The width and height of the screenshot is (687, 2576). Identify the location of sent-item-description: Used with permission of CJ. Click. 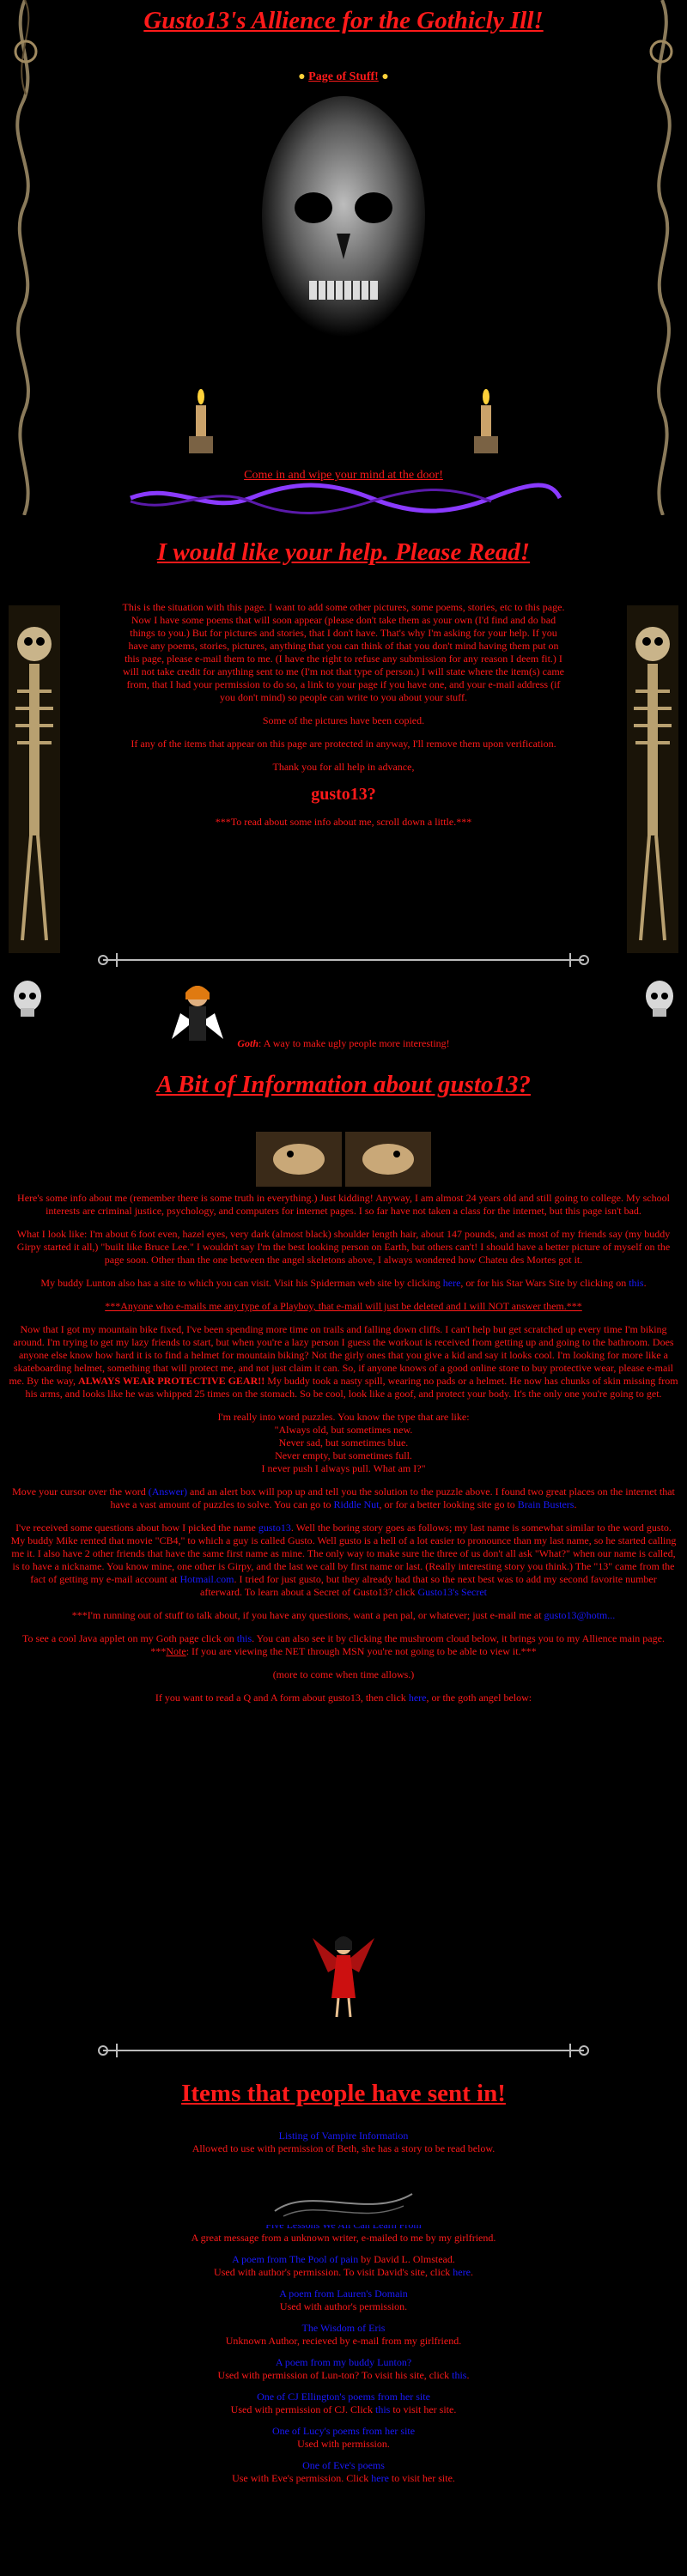
(302, 2409).